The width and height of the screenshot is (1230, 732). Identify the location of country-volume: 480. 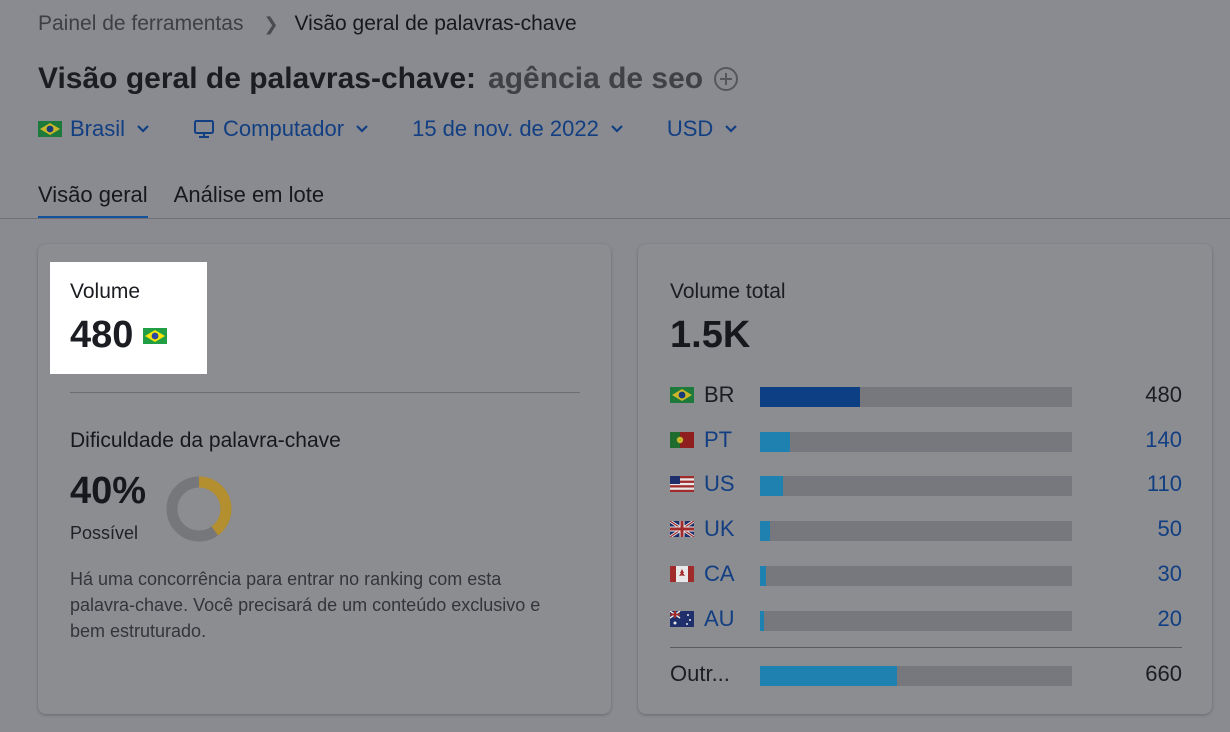
(1163, 394).